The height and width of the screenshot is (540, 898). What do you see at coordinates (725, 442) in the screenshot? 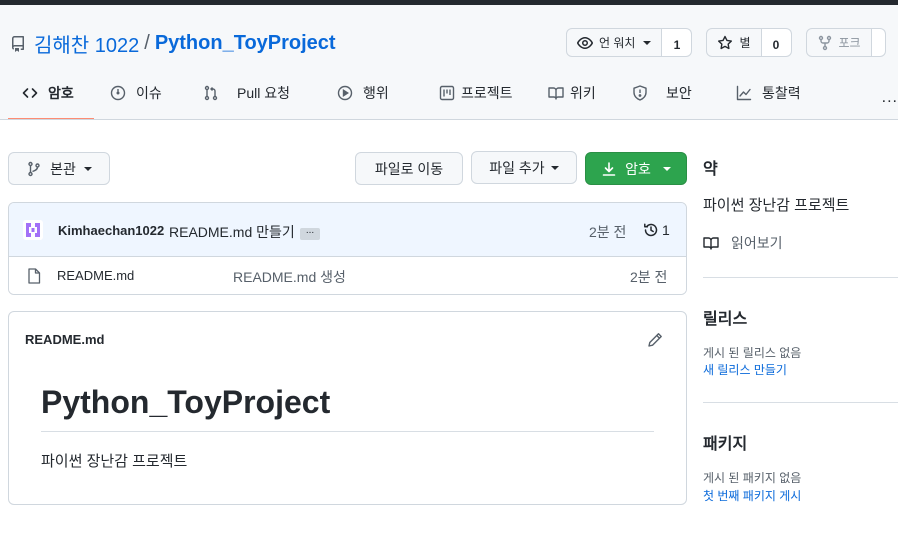
I see `packages-title: 패키지` at bounding box center [725, 442].